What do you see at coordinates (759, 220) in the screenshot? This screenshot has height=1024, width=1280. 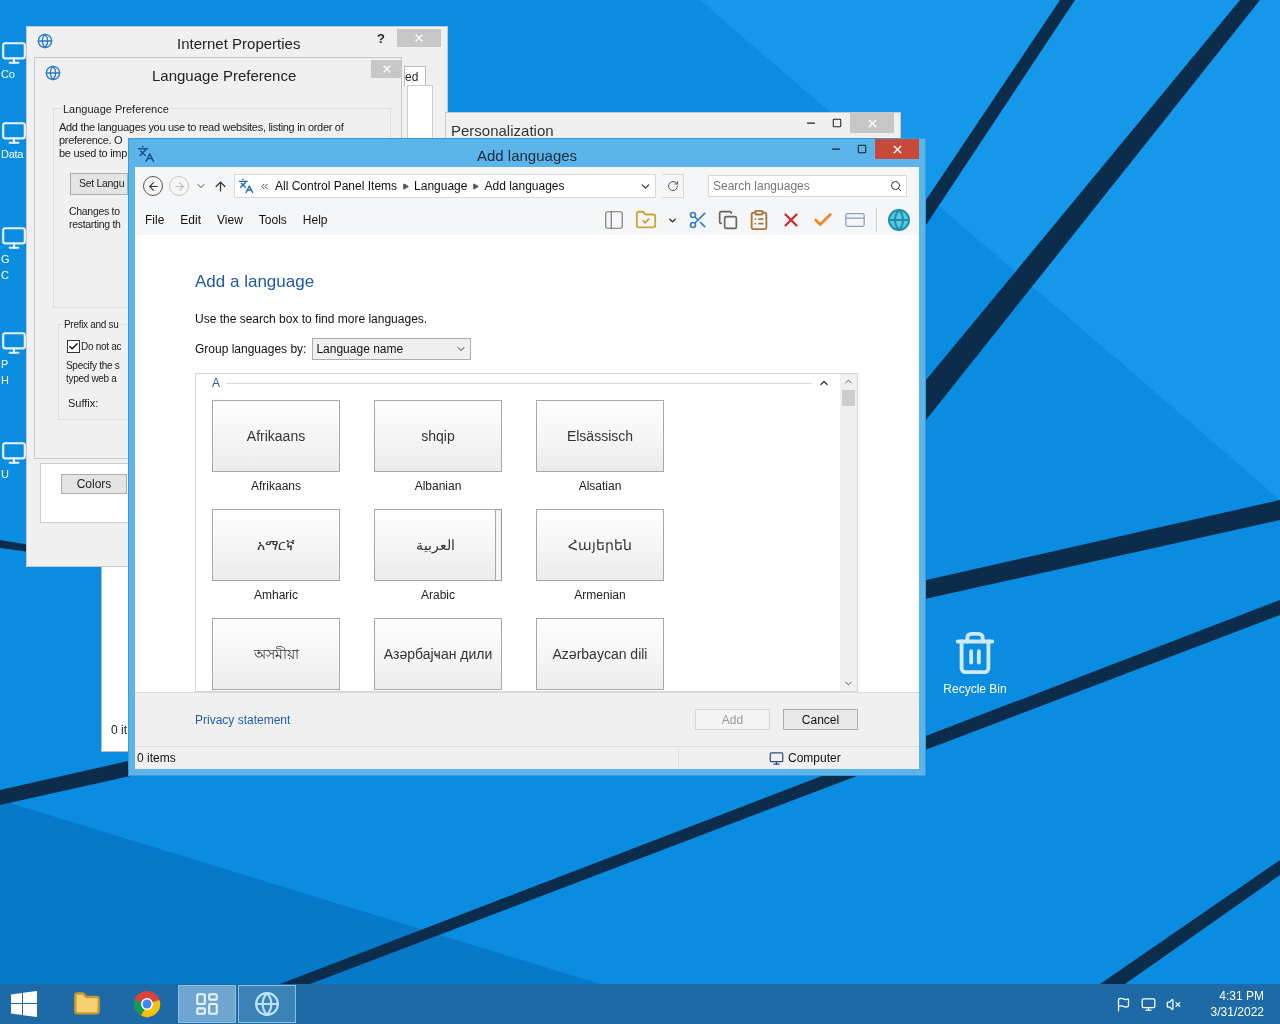 I see `clipboard-icon` at bounding box center [759, 220].